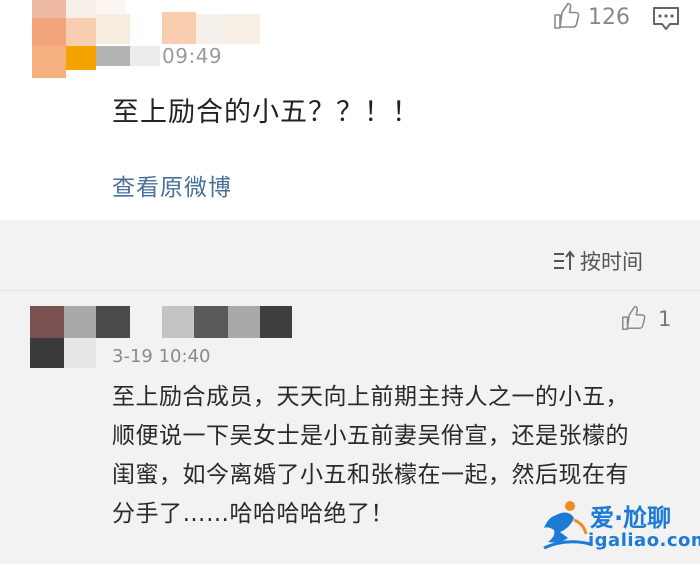 This screenshot has width=700, height=564. Describe the element at coordinates (172, 185) in the screenshot. I see `view-original-link: 查看原微博` at that location.